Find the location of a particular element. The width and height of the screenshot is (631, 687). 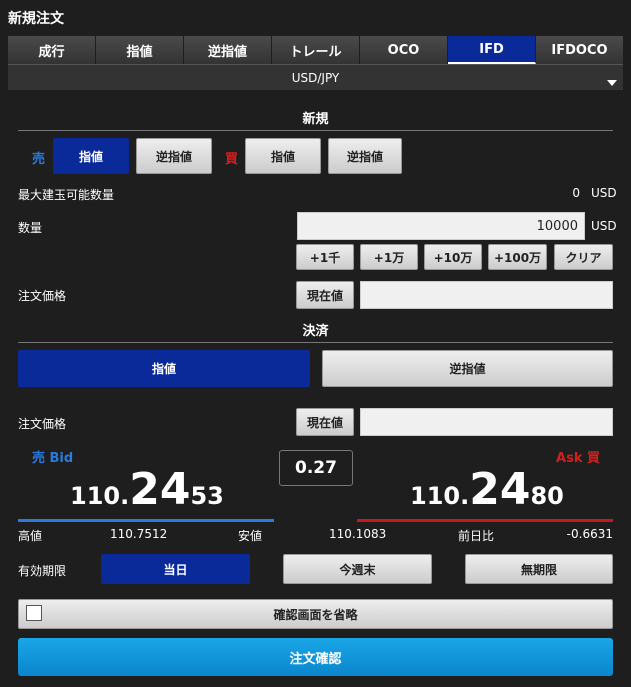

bid-underline is located at coordinates (146, 520).